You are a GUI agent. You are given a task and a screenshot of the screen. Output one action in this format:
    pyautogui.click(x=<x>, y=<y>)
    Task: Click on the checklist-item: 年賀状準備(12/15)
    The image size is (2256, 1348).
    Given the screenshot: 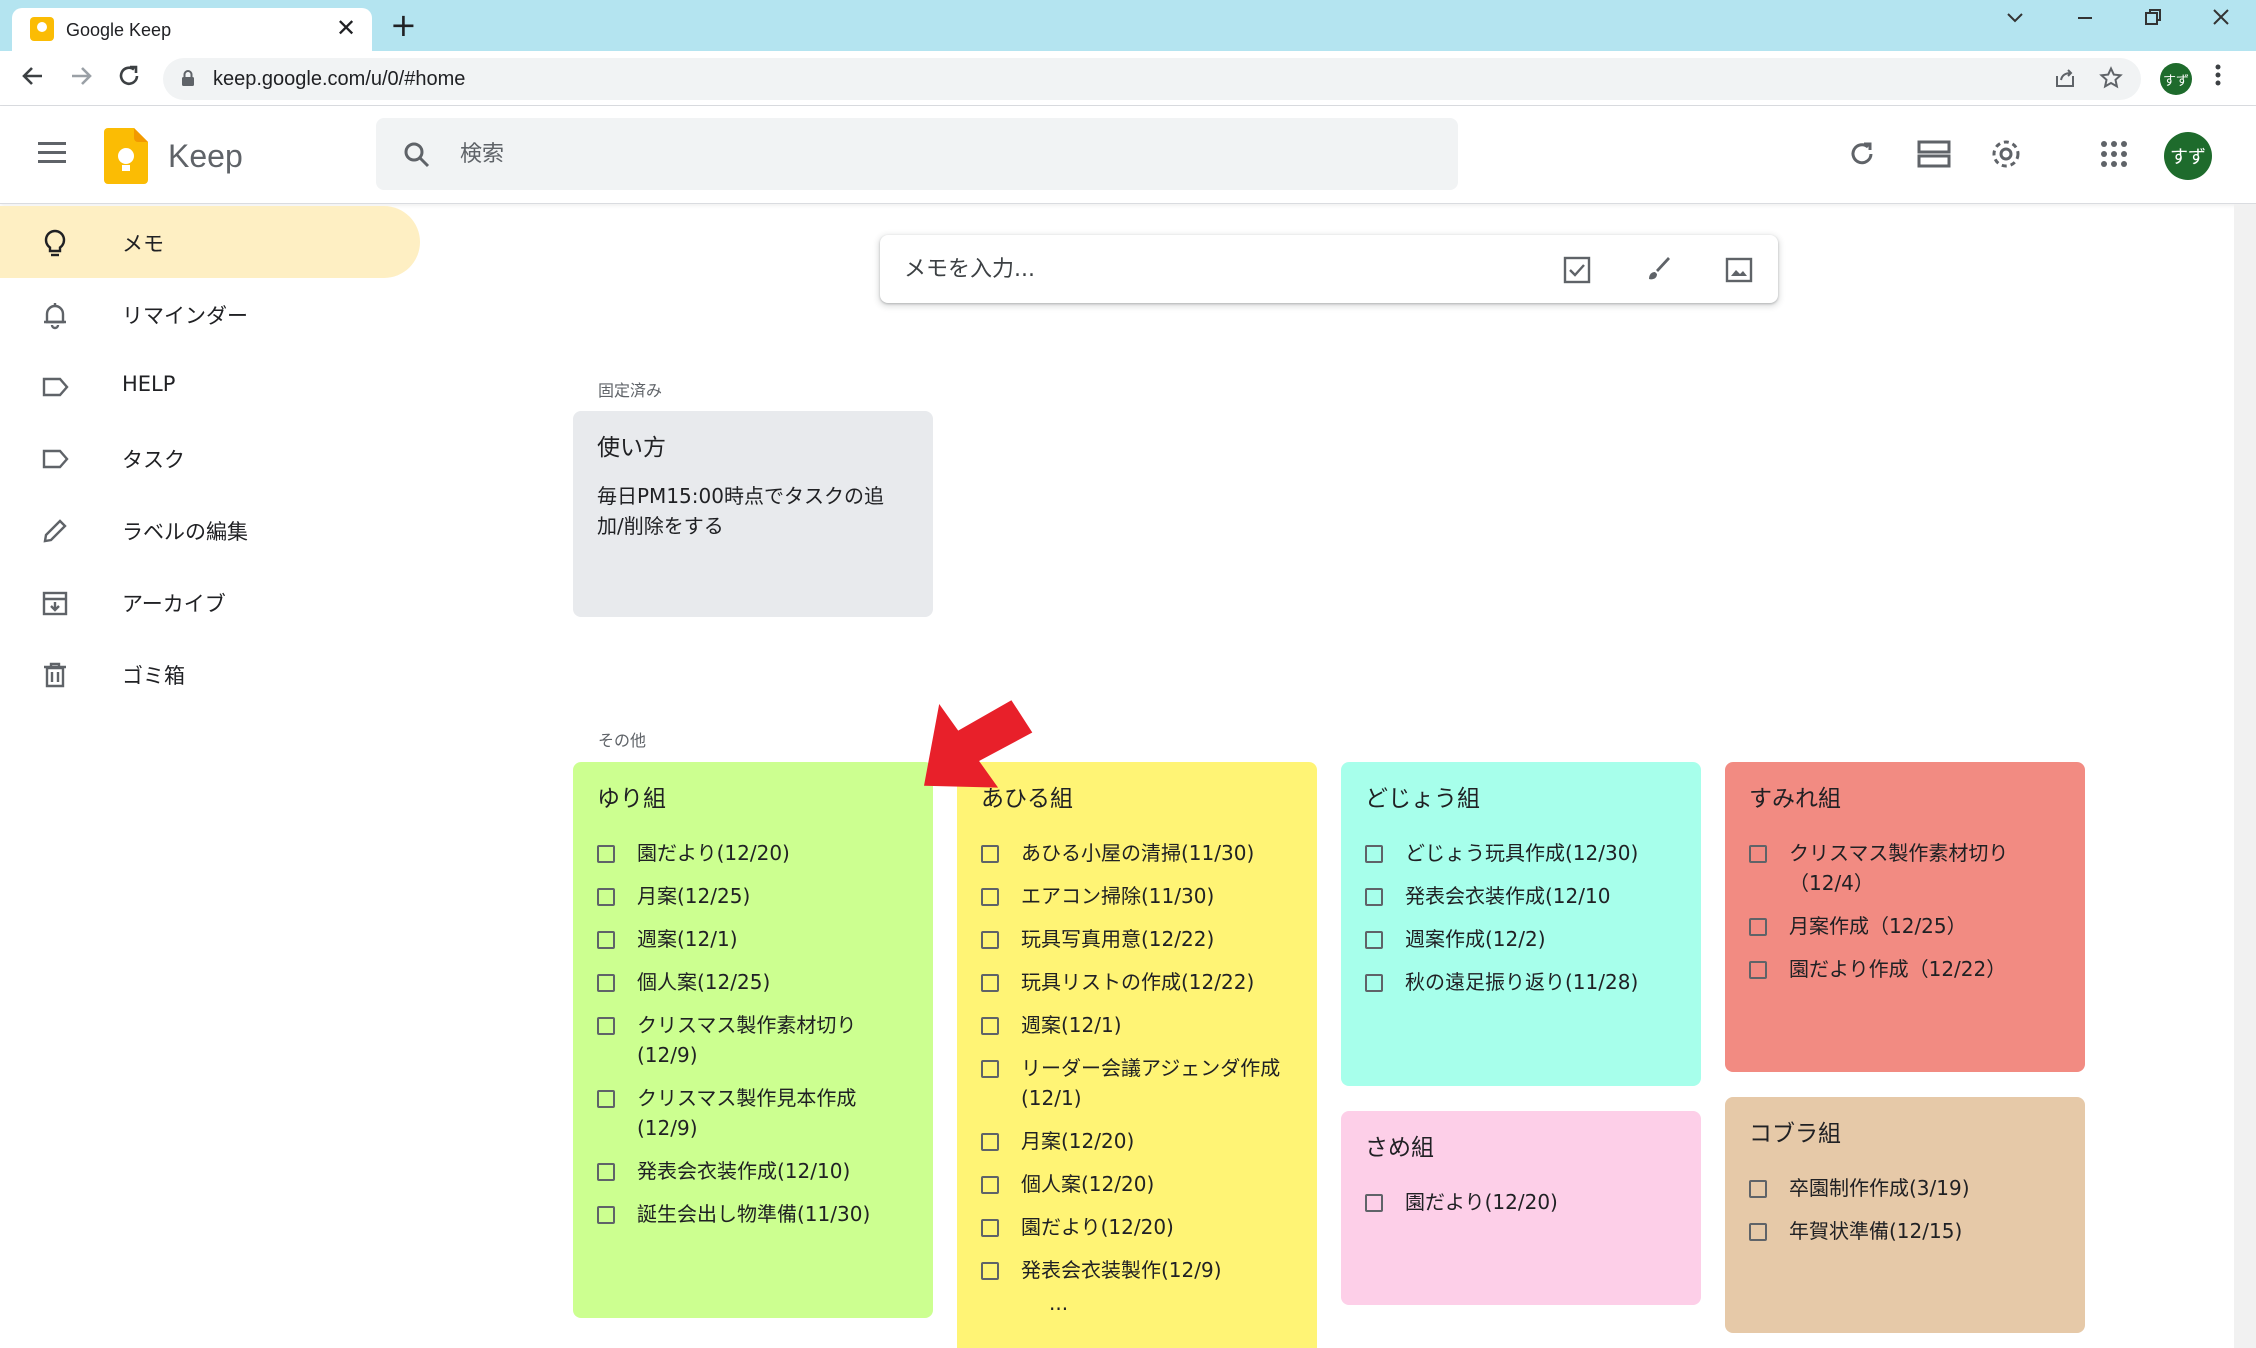 What is the action you would take?
    pyautogui.click(x=1905, y=1231)
    